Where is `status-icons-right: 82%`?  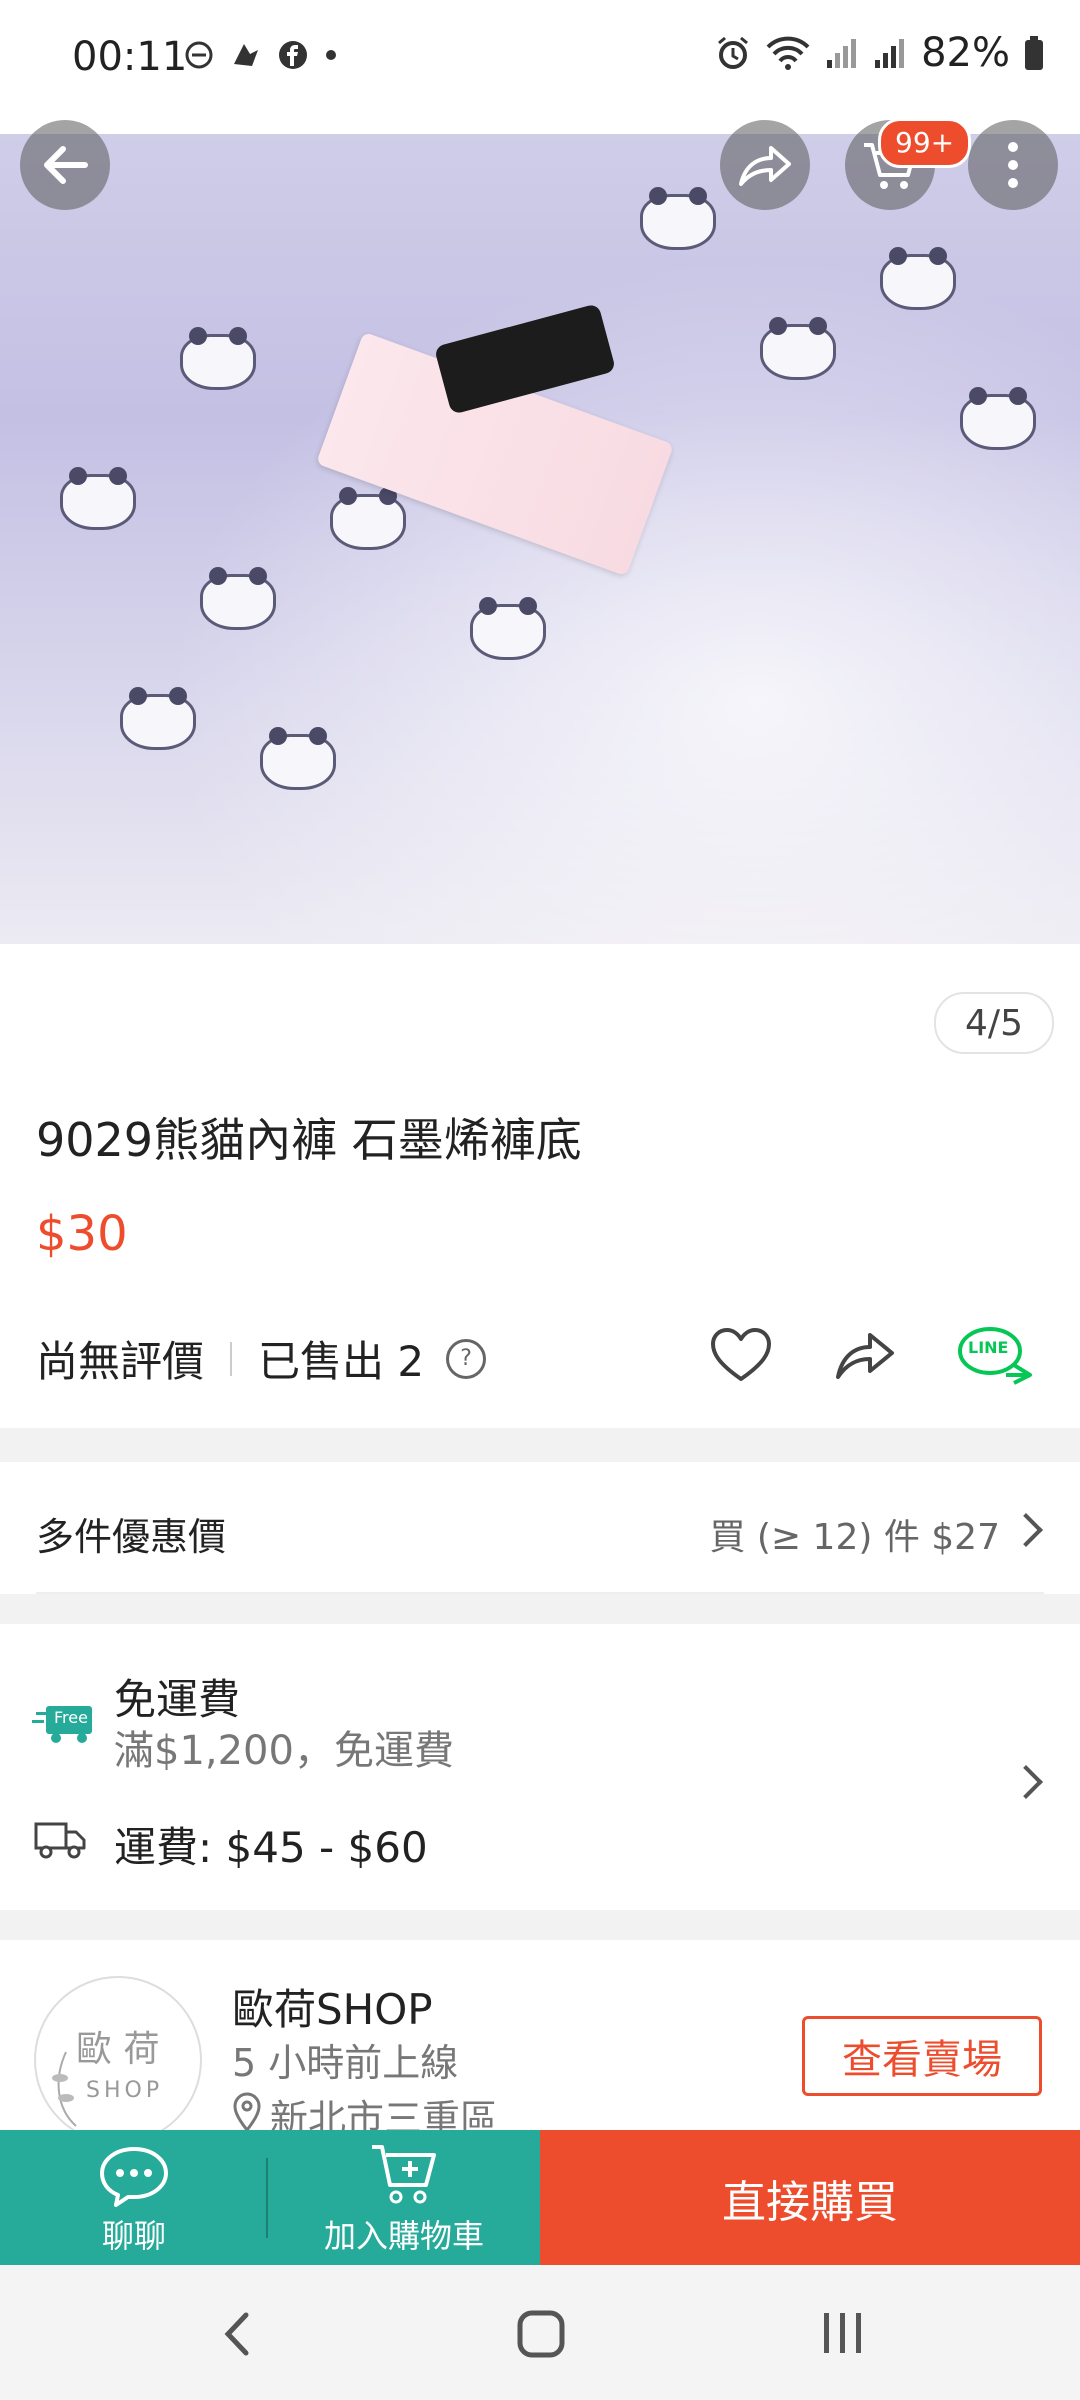
status-icons-right: 82% is located at coordinates (879, 53).